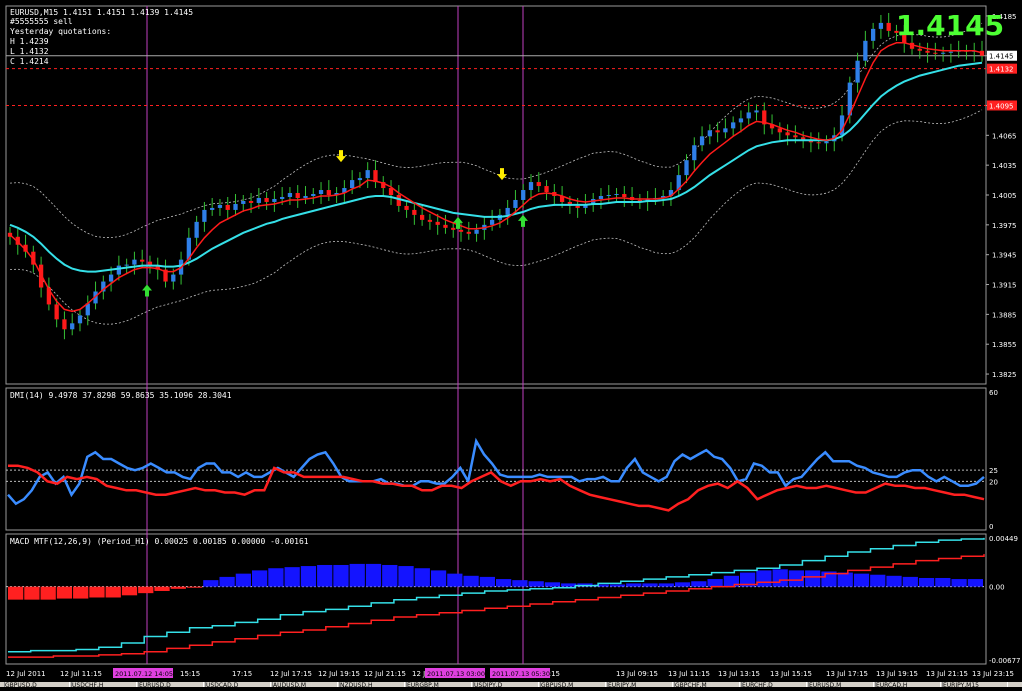 This screenshot has height=691, width=1022. Describe the element at coordinates (975, 684) in the screenshot. I see `symbol-tab: EURJPY,M15` at that location.